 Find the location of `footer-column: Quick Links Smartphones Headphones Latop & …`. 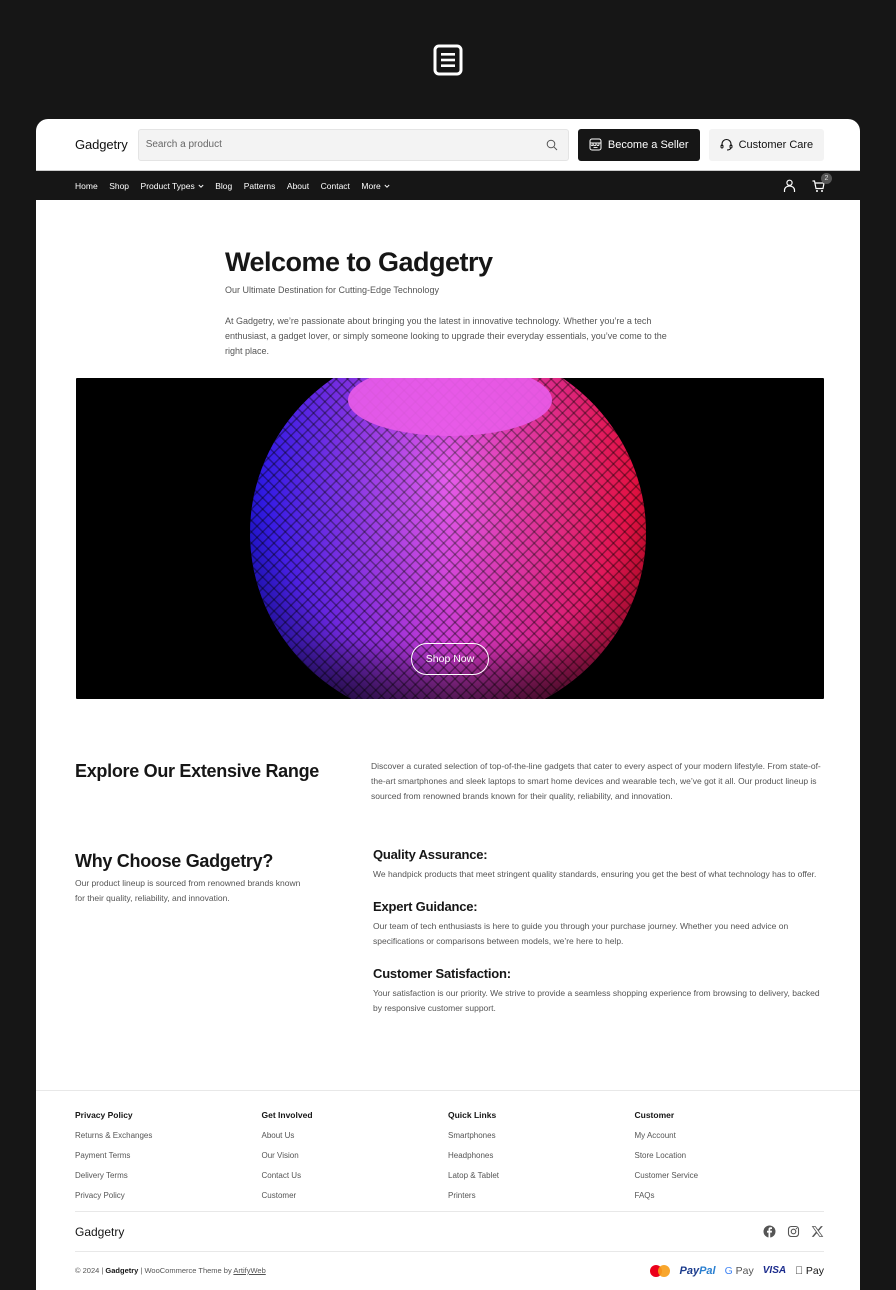

footer-column: Quick Links Smartphones Headphones Latop & … is located at coordinates (541, 1160).